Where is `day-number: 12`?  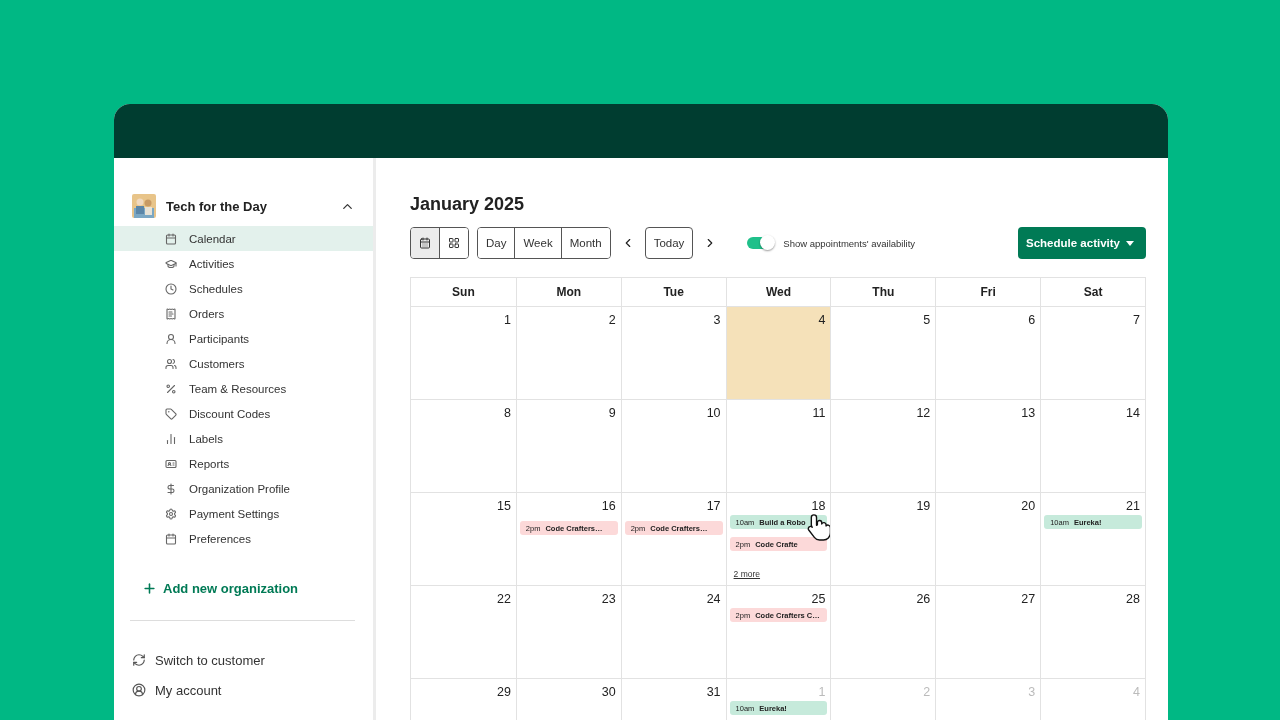
day-number: 12 is located at coordinates (923, 413).